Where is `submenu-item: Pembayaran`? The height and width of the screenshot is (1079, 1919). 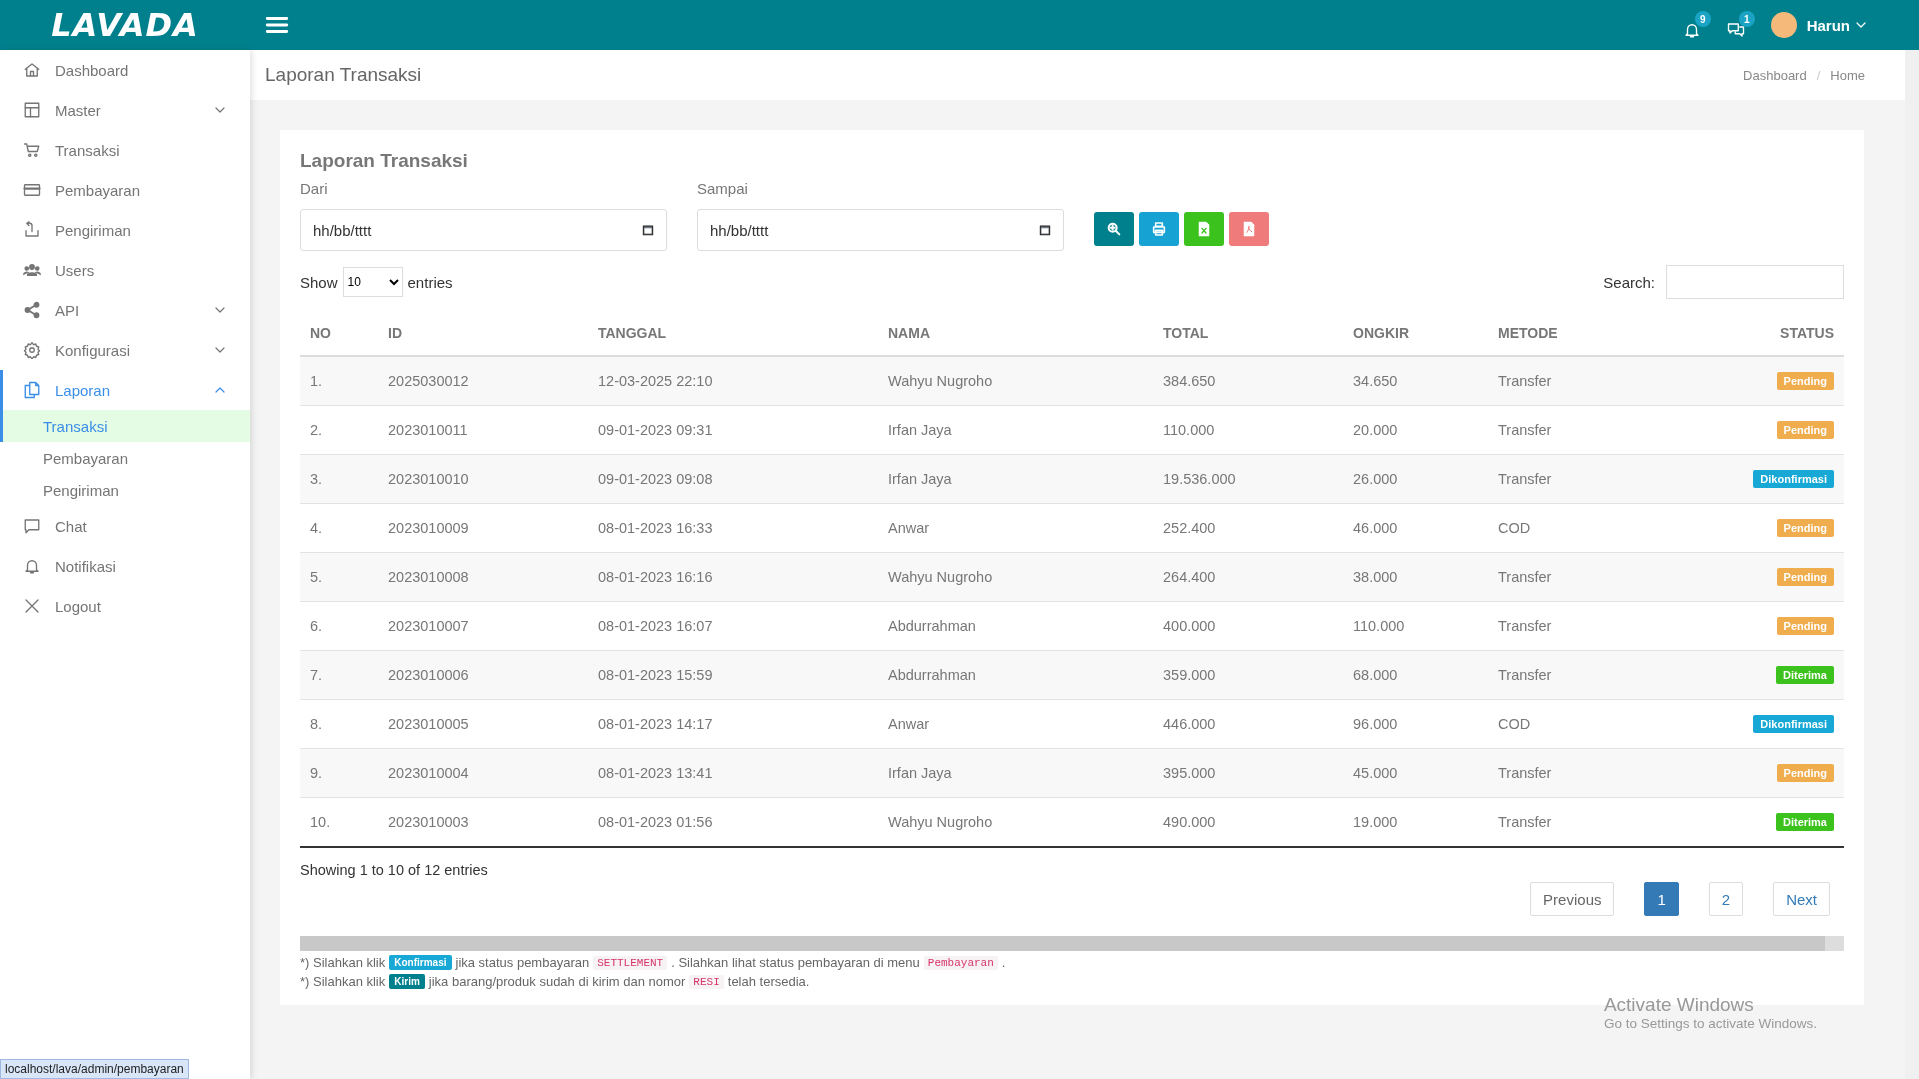 submenu-item: Pembayaran is located at coordinates (125, 458).